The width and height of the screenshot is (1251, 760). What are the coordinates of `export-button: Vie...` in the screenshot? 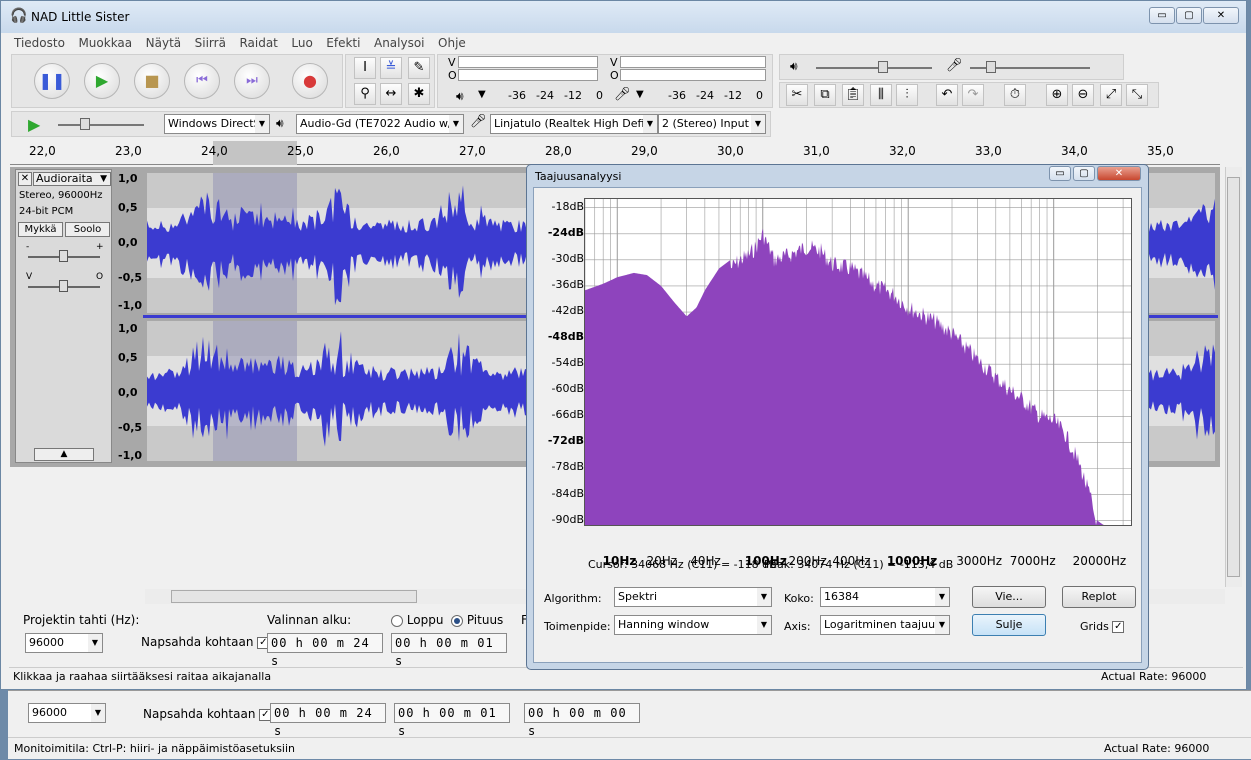 It's located at (1009, 597).